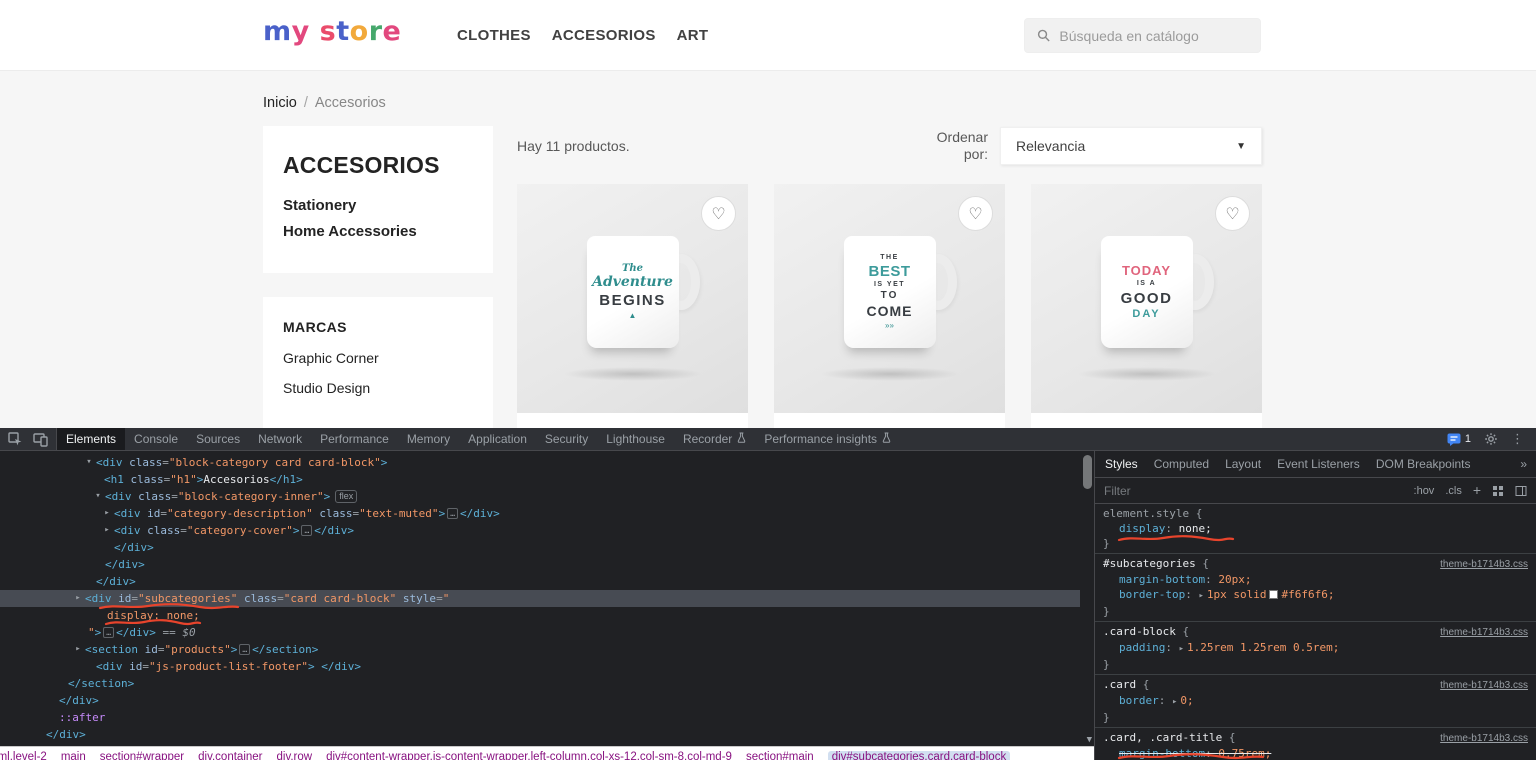 This screenshot has width=1536, height=760. Describe the element at coordinates (40, 439) in the screenshot. I see `device-toolbar-icon` at that location.